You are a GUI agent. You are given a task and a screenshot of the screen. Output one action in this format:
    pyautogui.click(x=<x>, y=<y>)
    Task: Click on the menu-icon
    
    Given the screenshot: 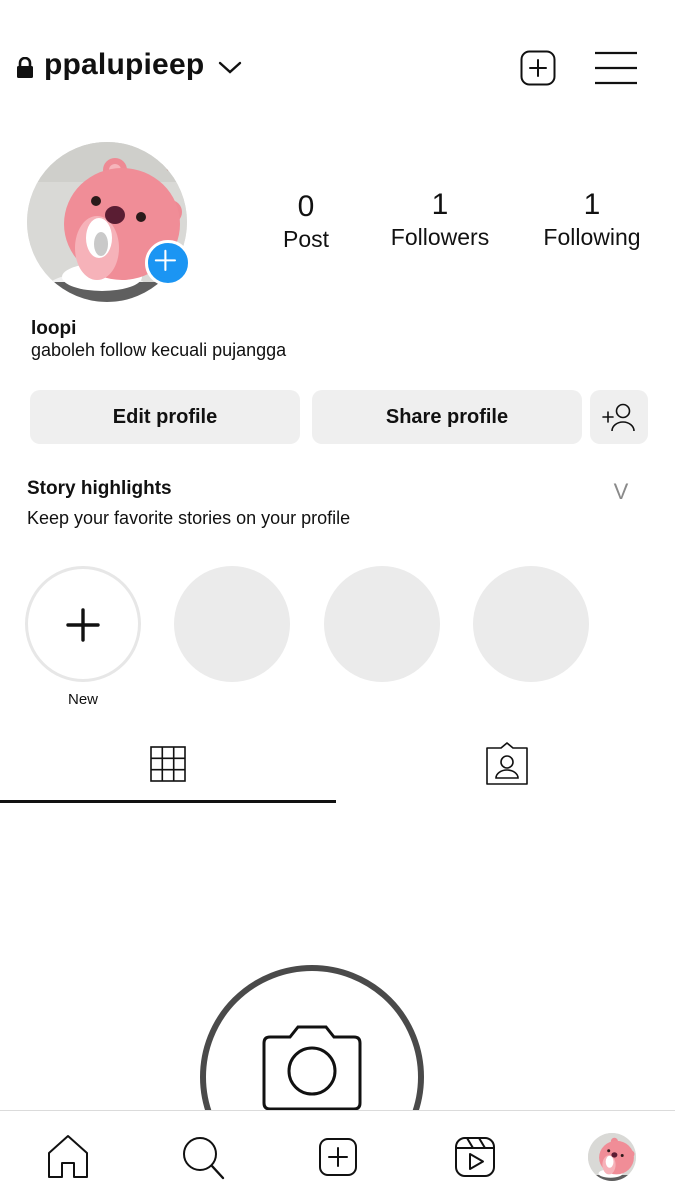 What is the action you would take?
    pyautogui.click(x=616, y=68)
    